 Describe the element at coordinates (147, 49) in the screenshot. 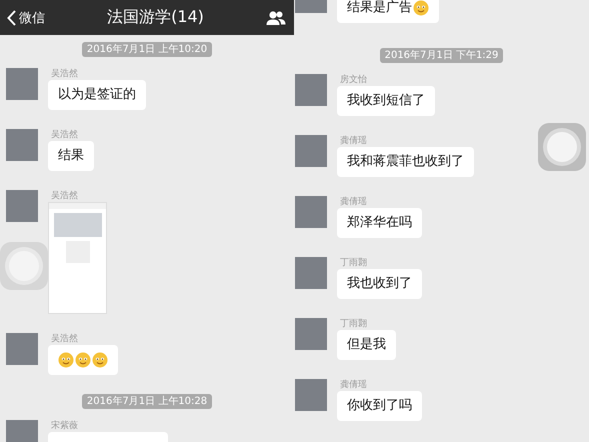

I see `timestamp-label: 2016年7月1日 上午10:20` at that location.